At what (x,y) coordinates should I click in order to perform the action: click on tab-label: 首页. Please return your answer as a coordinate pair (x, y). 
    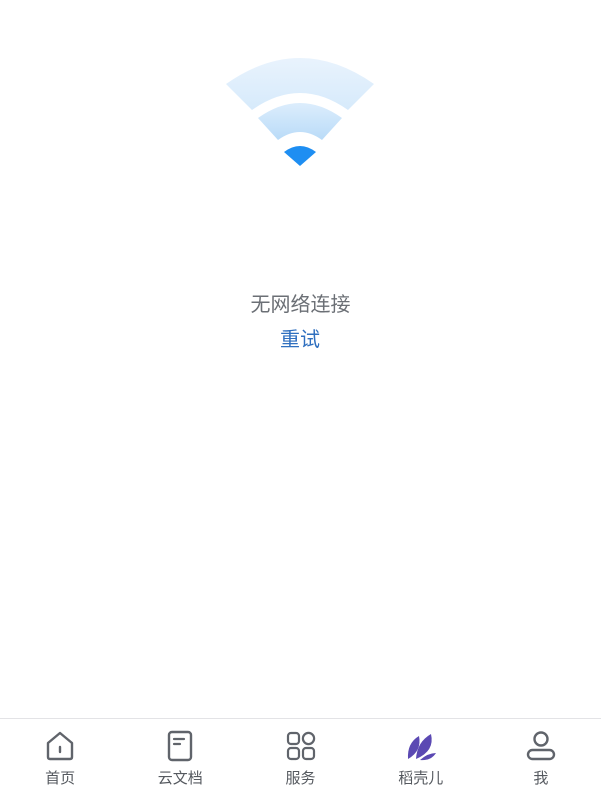
    Looking at the image, I should click on (60, 778).